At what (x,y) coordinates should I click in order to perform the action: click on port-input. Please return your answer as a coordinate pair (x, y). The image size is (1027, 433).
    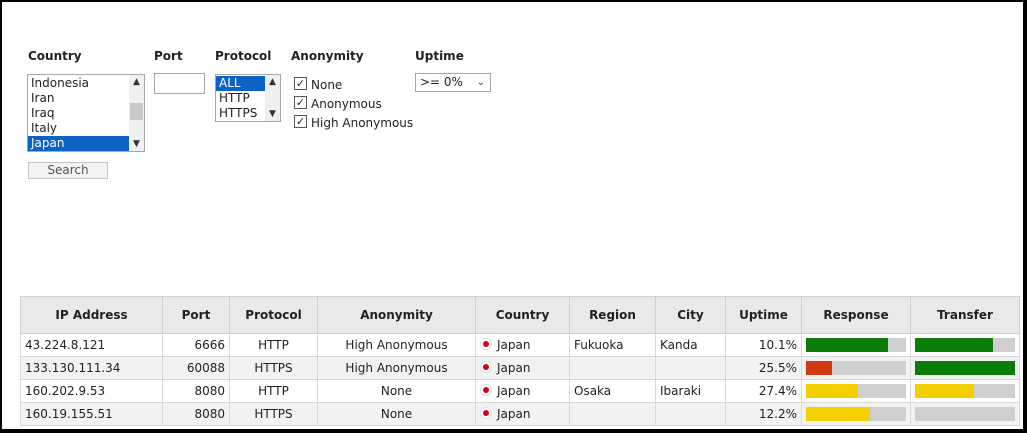
    Looking at the image, I should click on (179, 83).